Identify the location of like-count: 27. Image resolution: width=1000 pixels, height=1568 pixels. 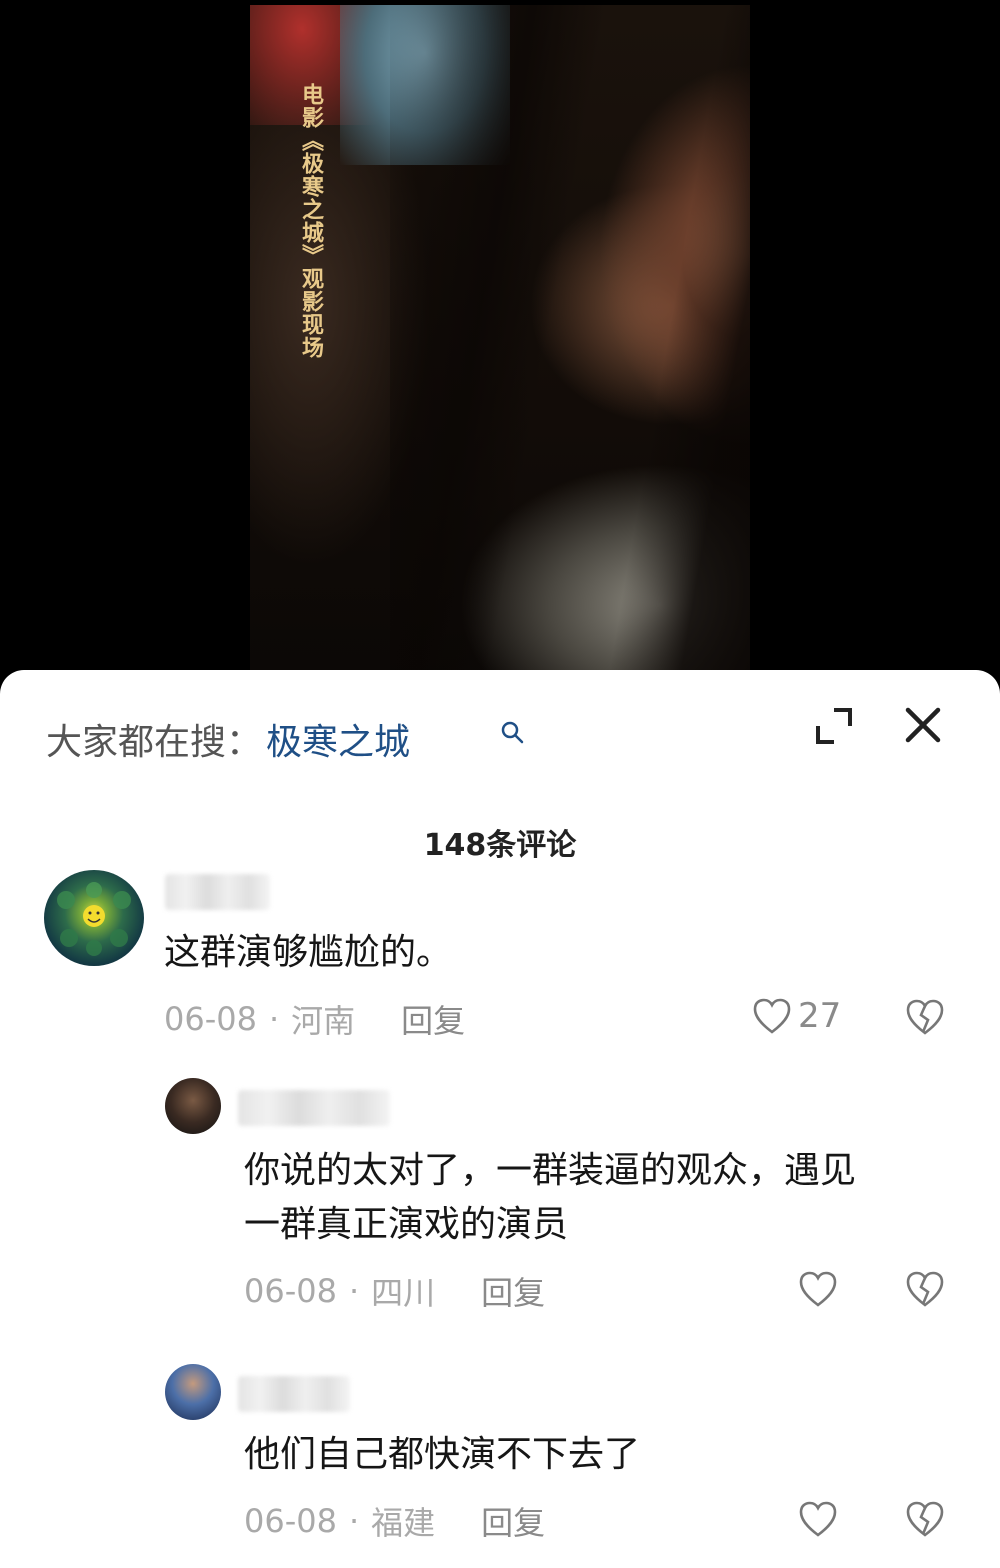
(820, 1016).